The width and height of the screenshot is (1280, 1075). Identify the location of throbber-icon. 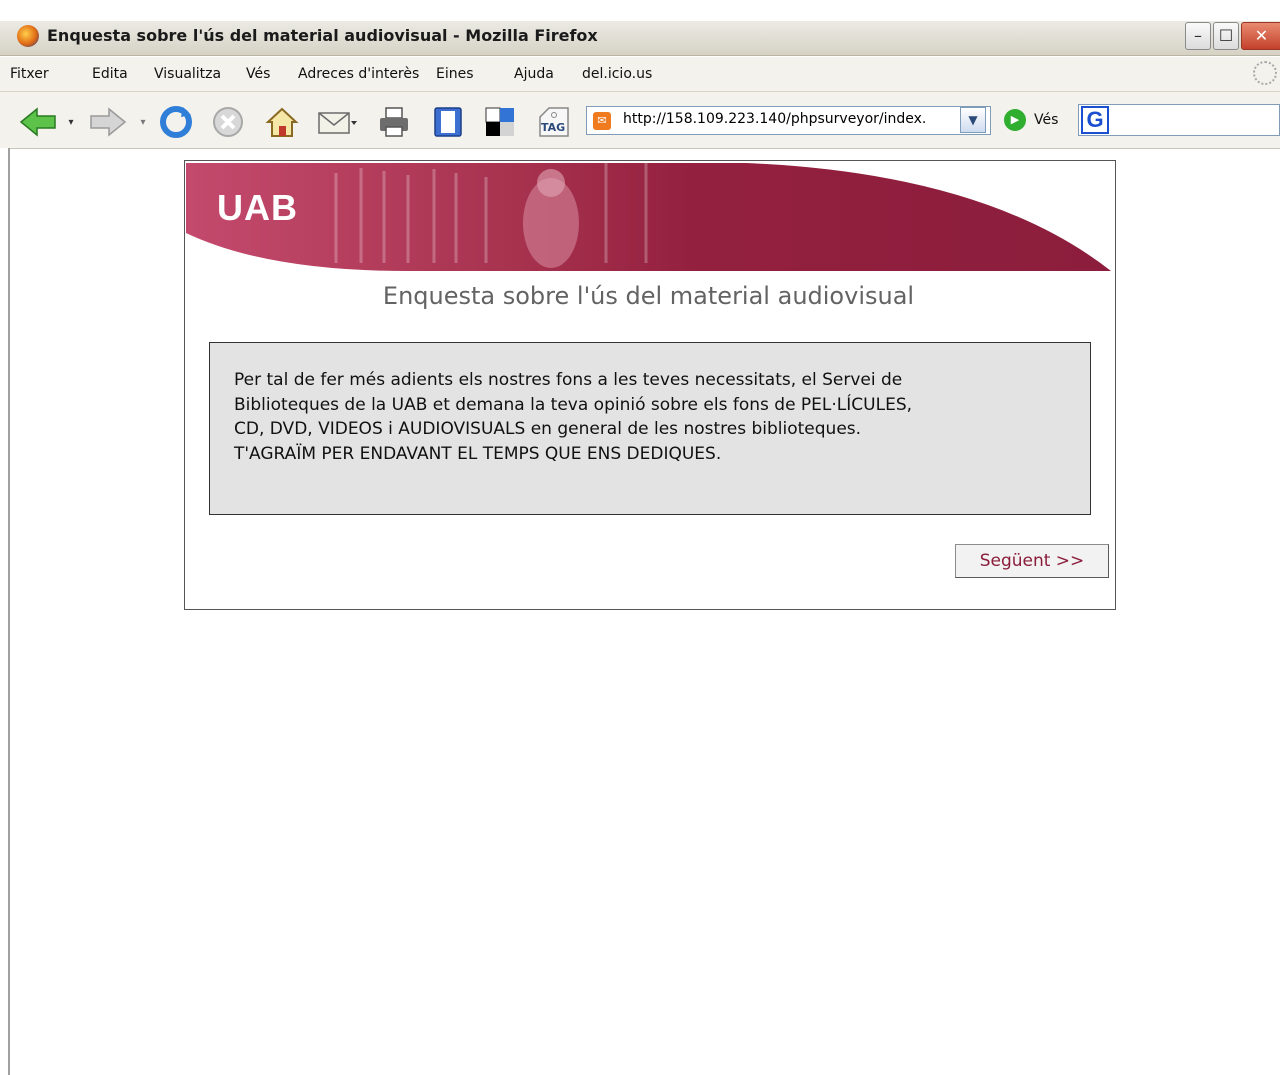
(1265, 73).